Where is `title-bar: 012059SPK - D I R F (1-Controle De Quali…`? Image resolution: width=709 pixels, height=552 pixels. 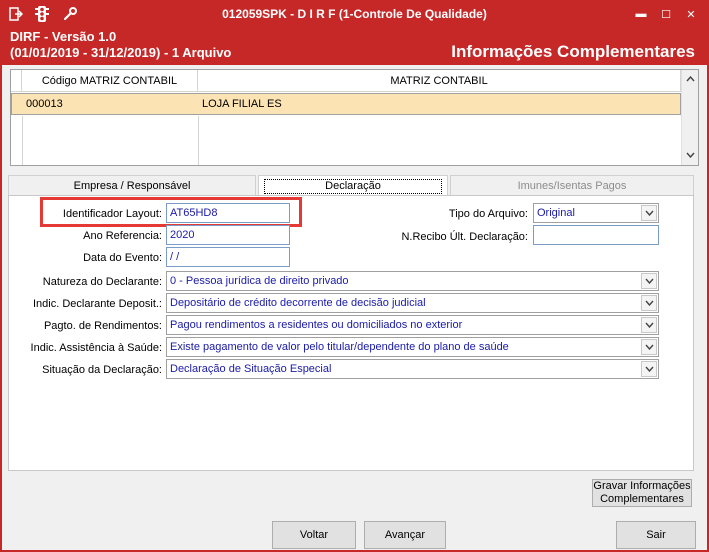
title-bar: 012059SPK - D I R F (1-Controle De Quali… is located at coordinates (354, 14).